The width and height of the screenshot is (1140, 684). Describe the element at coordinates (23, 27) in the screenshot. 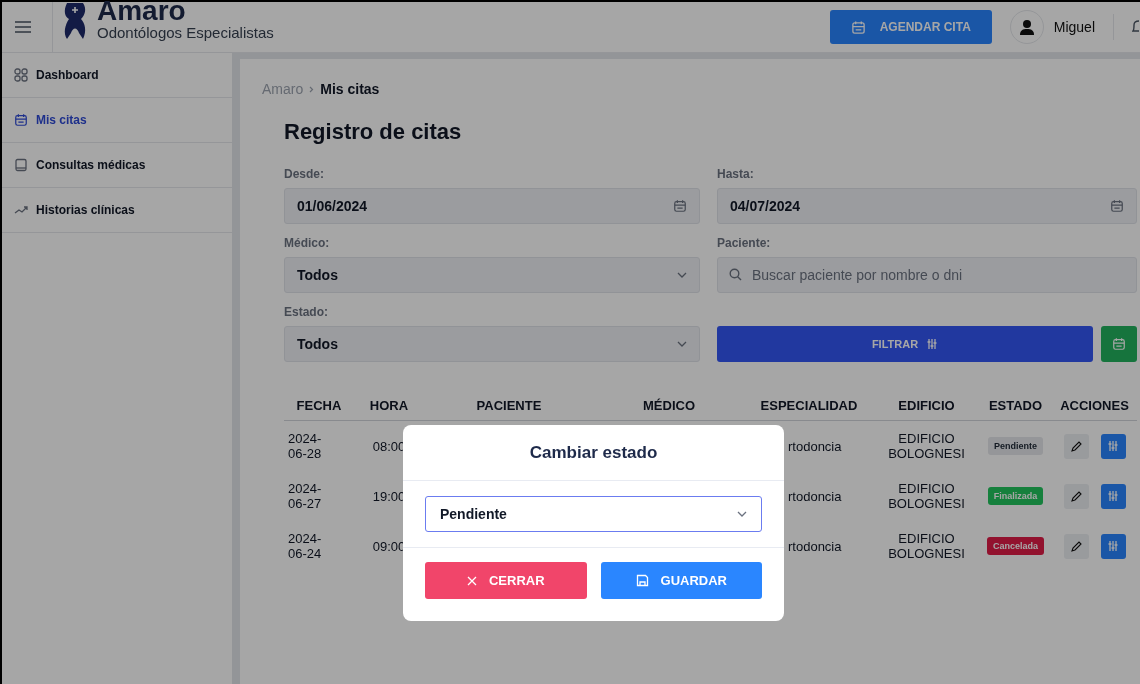

I see `menu-icon` at that location.